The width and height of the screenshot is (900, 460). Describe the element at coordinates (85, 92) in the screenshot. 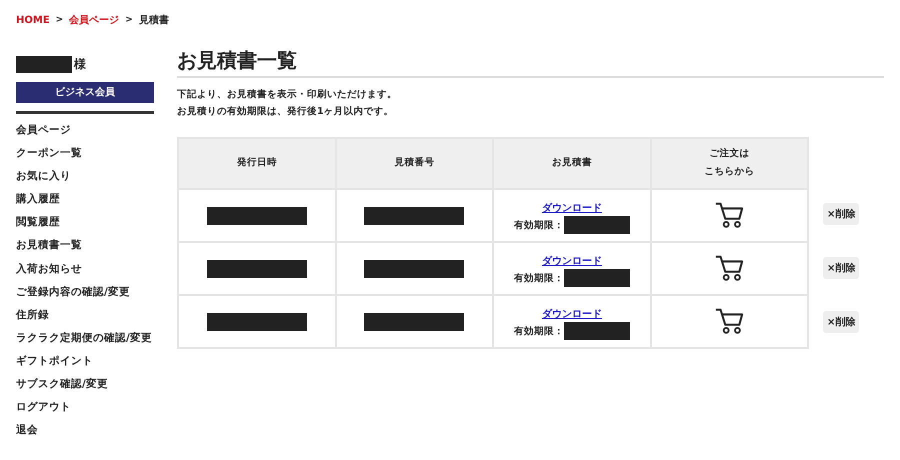

I see `member-badge: ビジネス会員` at that location.